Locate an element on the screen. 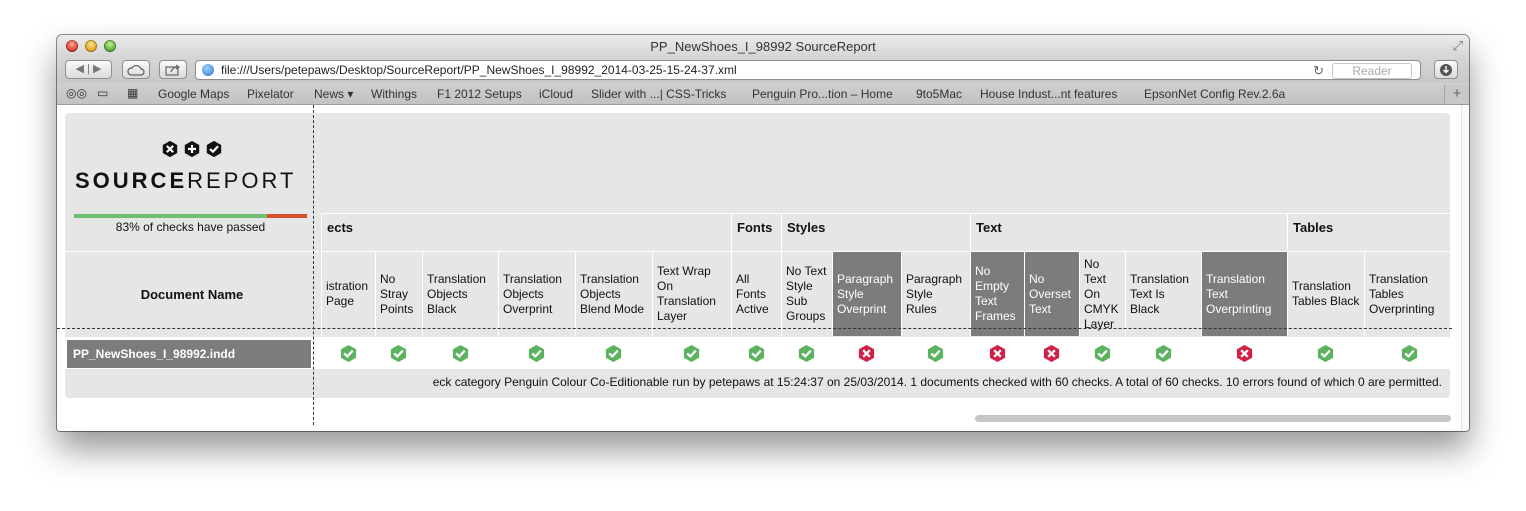  add-logo-icon is located at coordinates (192, 149).